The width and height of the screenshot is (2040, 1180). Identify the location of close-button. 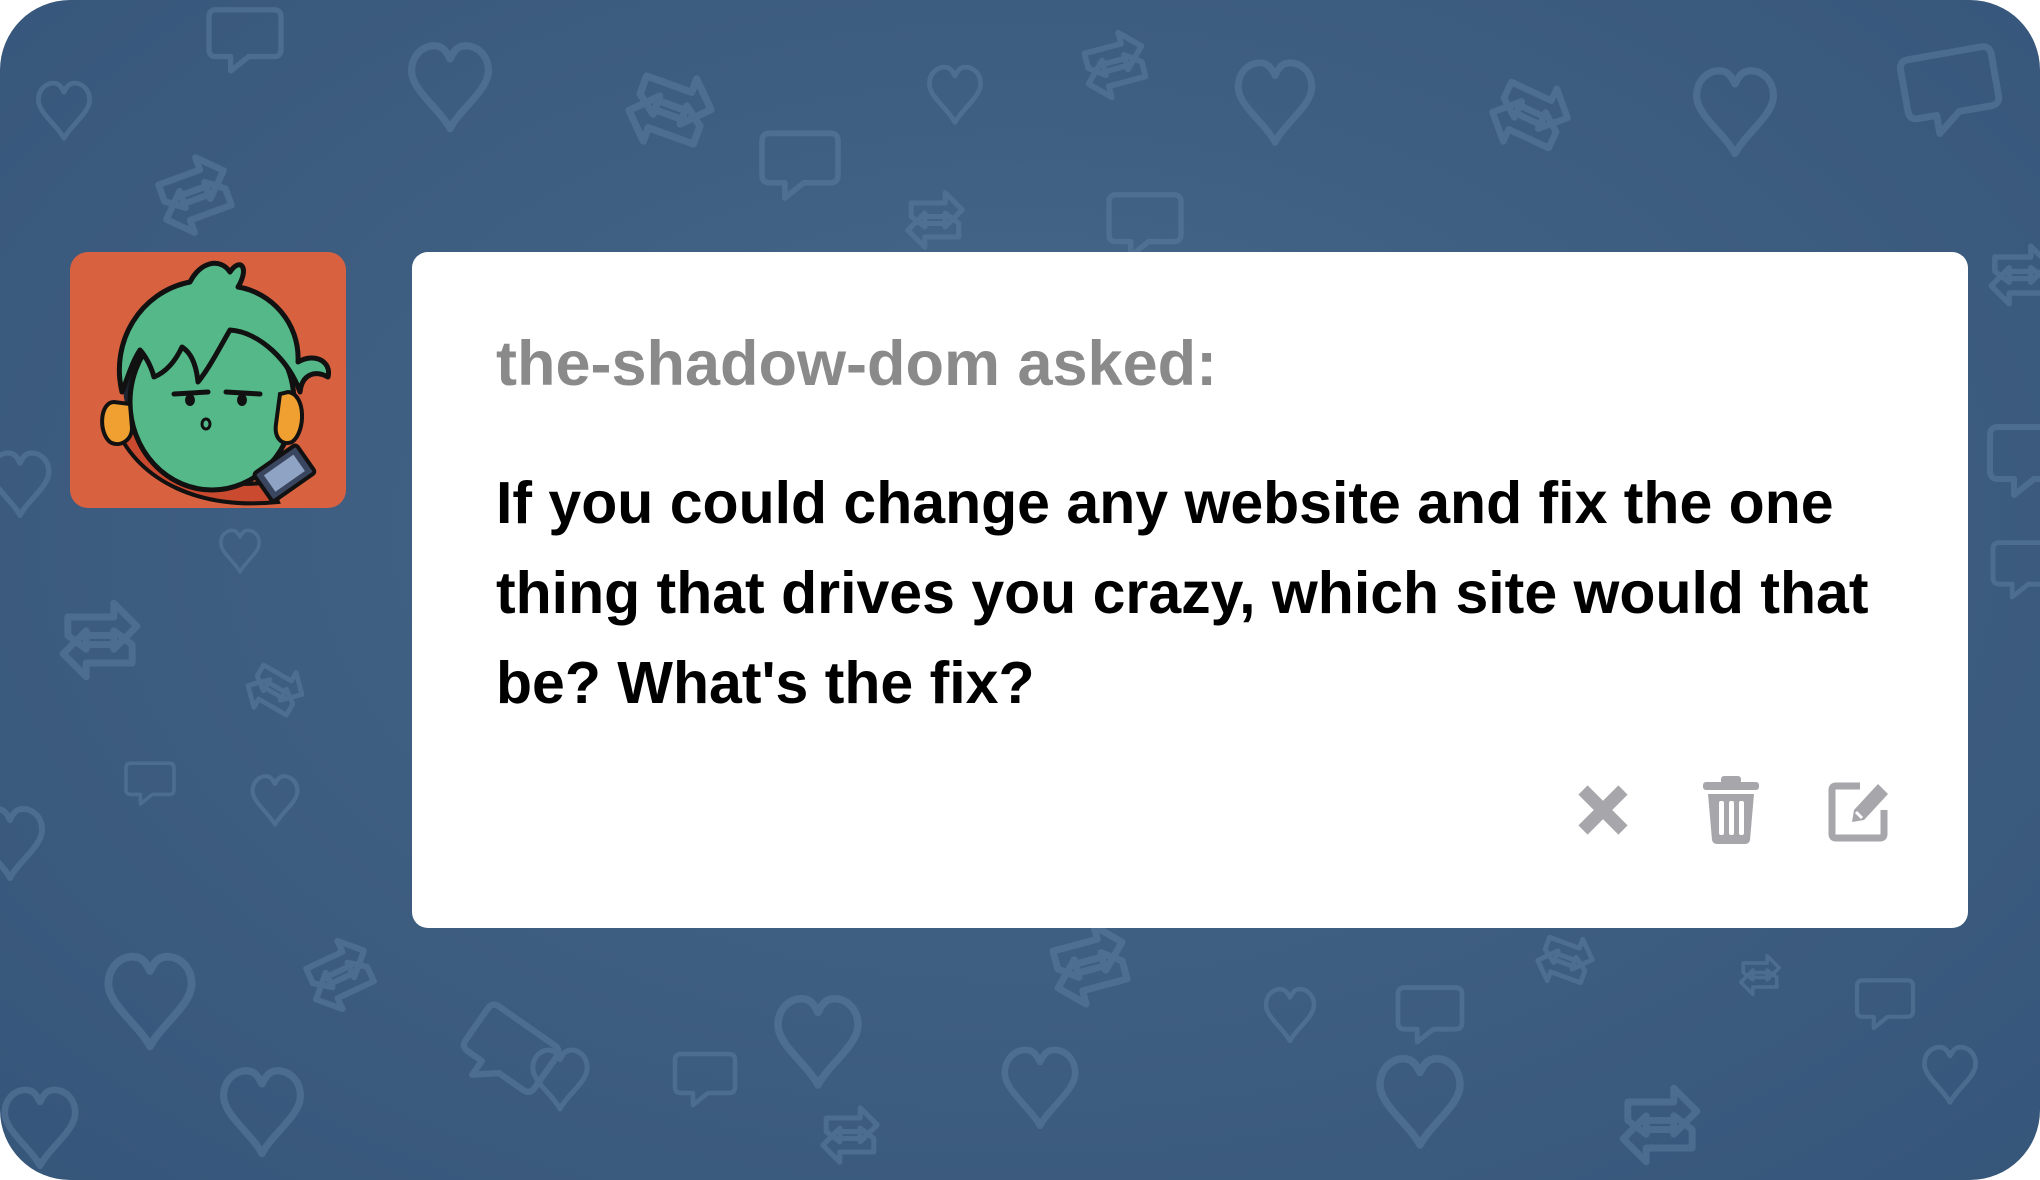
(1603, 810).